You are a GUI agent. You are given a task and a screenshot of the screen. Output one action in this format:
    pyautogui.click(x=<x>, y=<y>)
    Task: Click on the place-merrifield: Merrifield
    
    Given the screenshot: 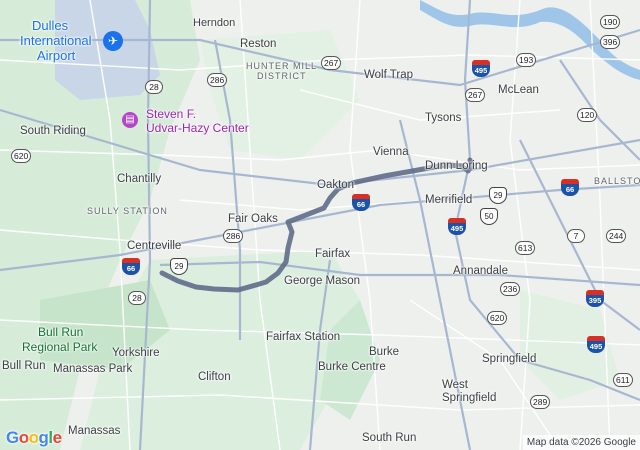 What is the action you would take?
    pyautogui.click(x=448, y=200)
    